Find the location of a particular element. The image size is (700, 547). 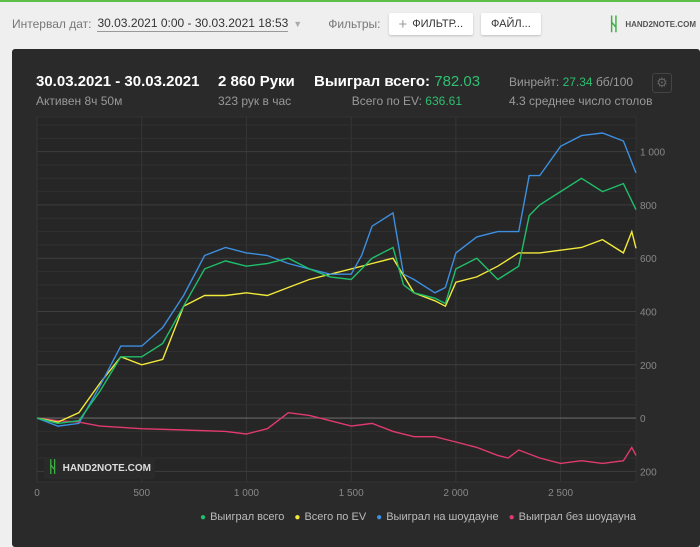

y-tick-label: 0 is located at coordinates (643, 419).